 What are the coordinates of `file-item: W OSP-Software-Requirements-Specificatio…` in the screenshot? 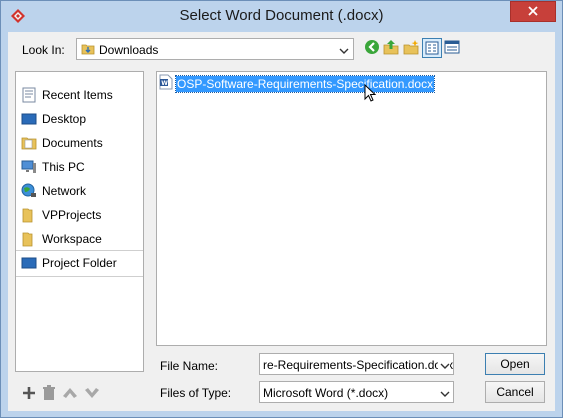 It's located at (297, 83).